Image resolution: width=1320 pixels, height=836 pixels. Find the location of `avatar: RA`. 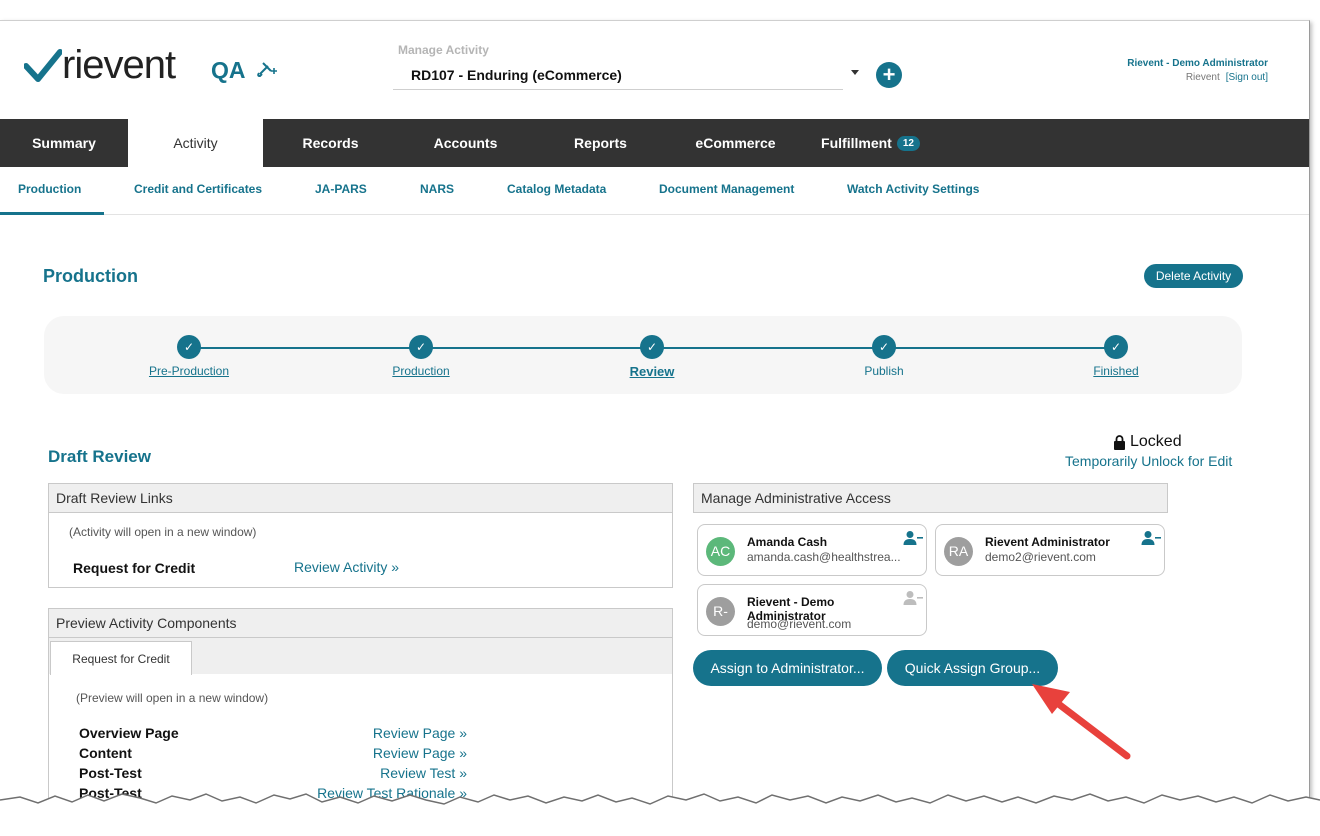

avatar: RA is located at coordinates (958, 551).